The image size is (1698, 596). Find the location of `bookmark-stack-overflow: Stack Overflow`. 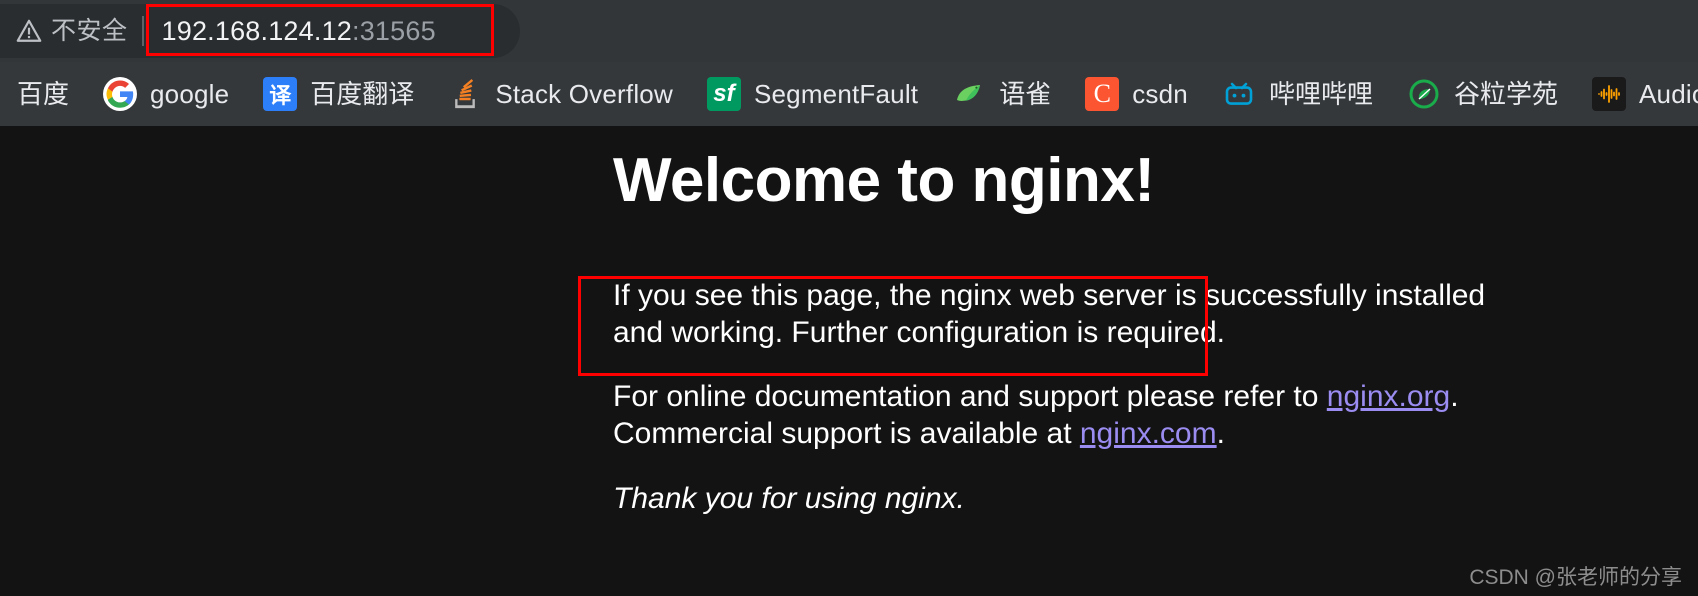

bookmark-stack-overflow: Stack Overflow is located at coordinates (560, 94).